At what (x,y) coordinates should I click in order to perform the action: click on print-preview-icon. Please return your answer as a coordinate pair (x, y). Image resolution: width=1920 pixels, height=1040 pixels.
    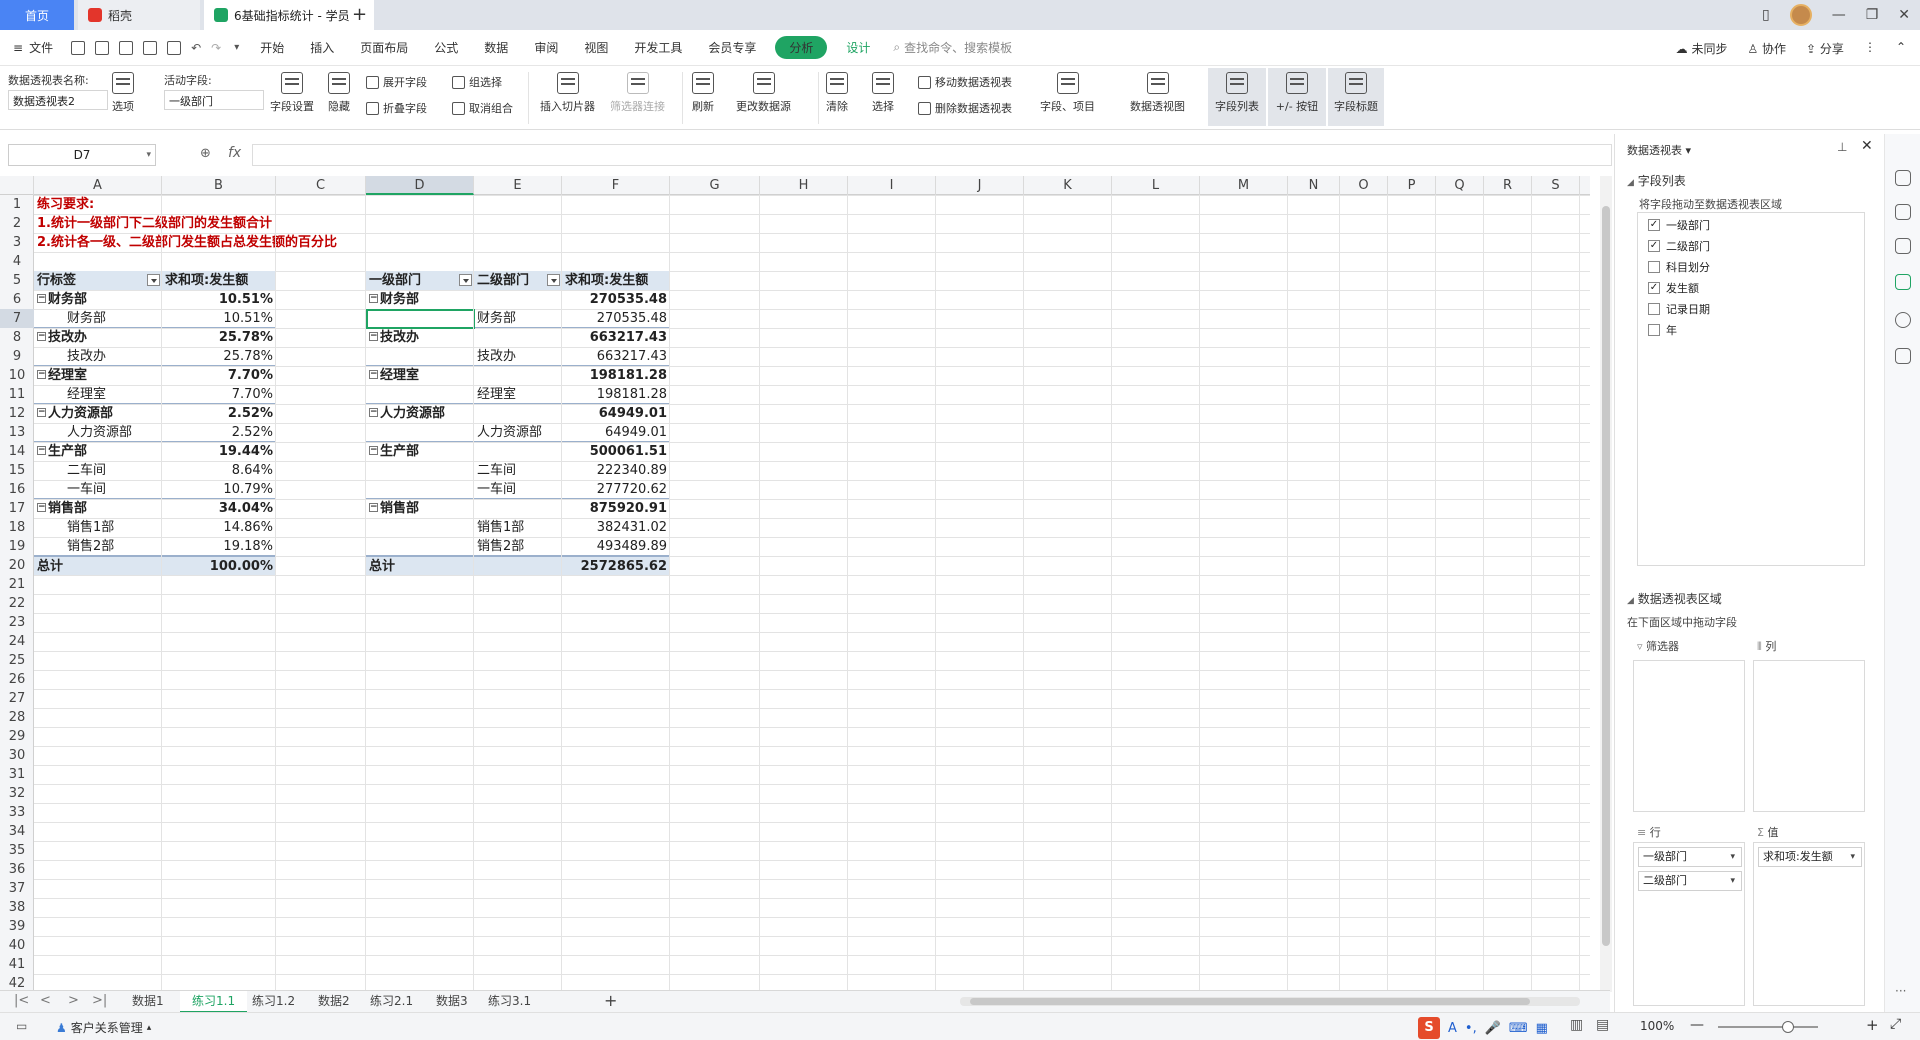
    Looking at the image, I should click on (174, 47).